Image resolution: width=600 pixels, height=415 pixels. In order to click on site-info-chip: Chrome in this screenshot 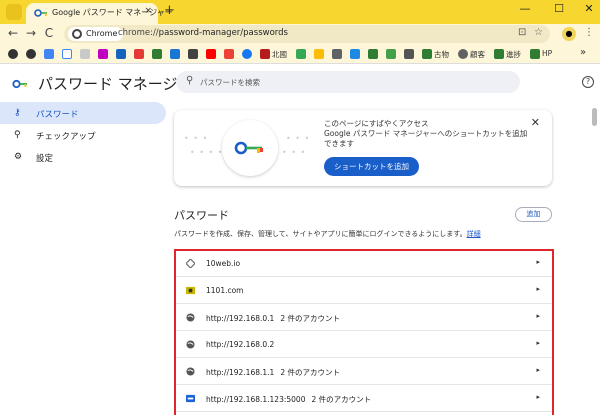, I will do `click(96, 34)`.